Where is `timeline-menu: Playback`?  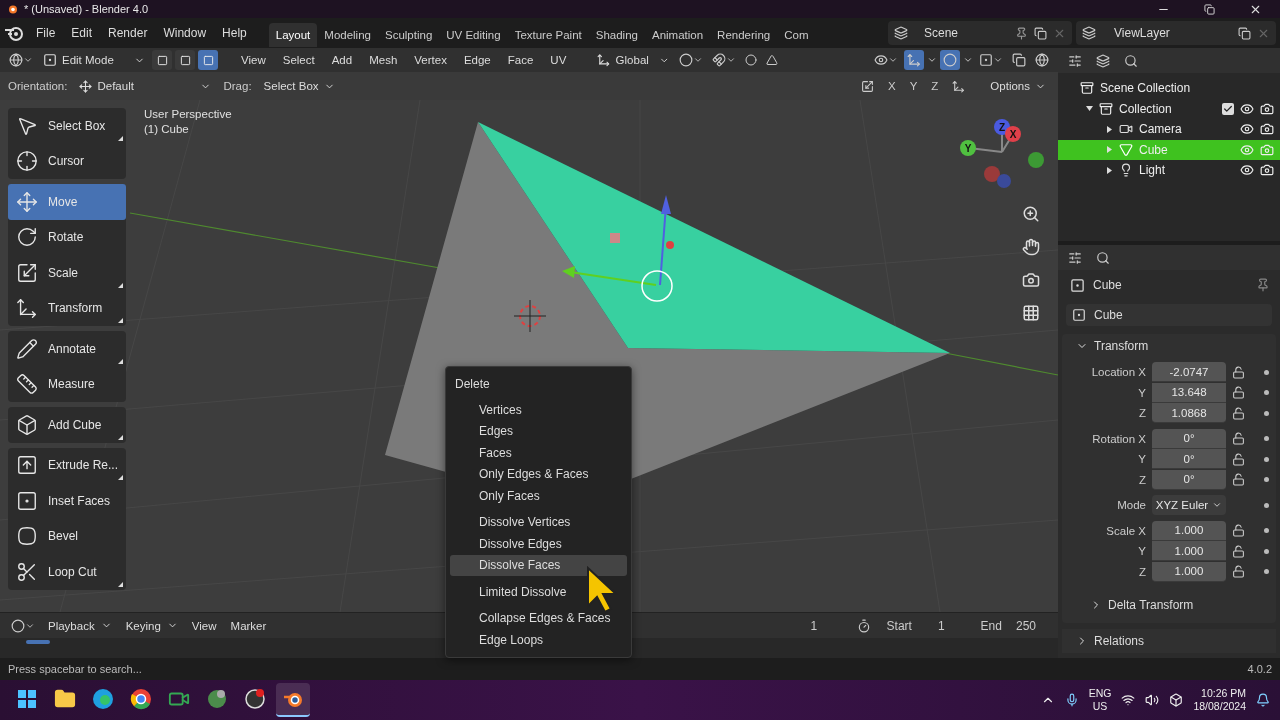 timeline-menu: Playback is located at coordinates (80, 625).